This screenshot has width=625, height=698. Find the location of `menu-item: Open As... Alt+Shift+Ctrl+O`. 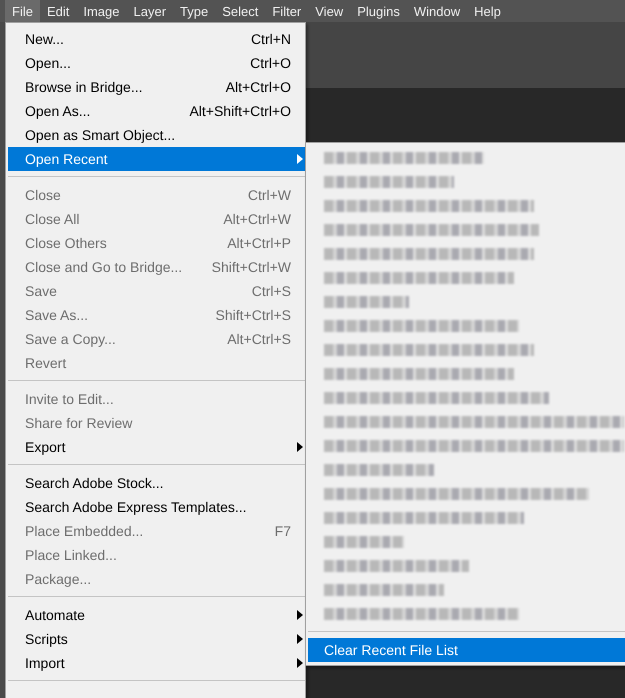

menu-item: Open As... Alt+Shift+Ctrl+O is located at coordinates (156, 111).